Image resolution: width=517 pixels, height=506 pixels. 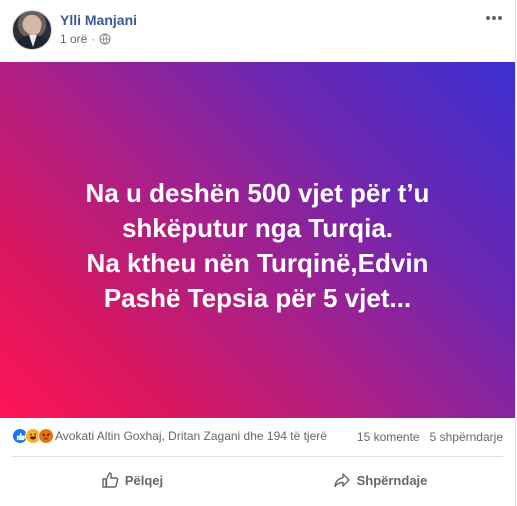 I want to click on post-text-line: shkëputur nga Turqia., so click(x=257, y=228).